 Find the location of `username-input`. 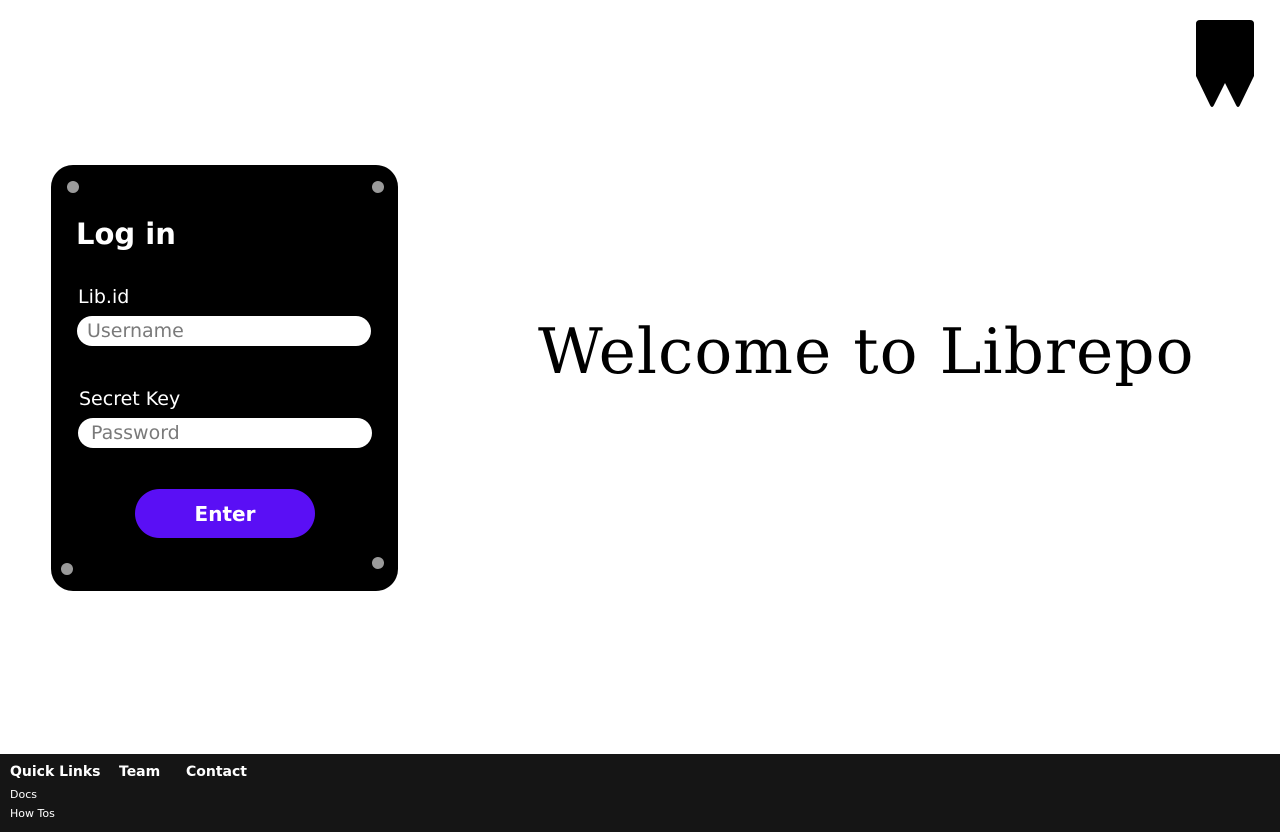

username-input is located at coordinates (224, 331).